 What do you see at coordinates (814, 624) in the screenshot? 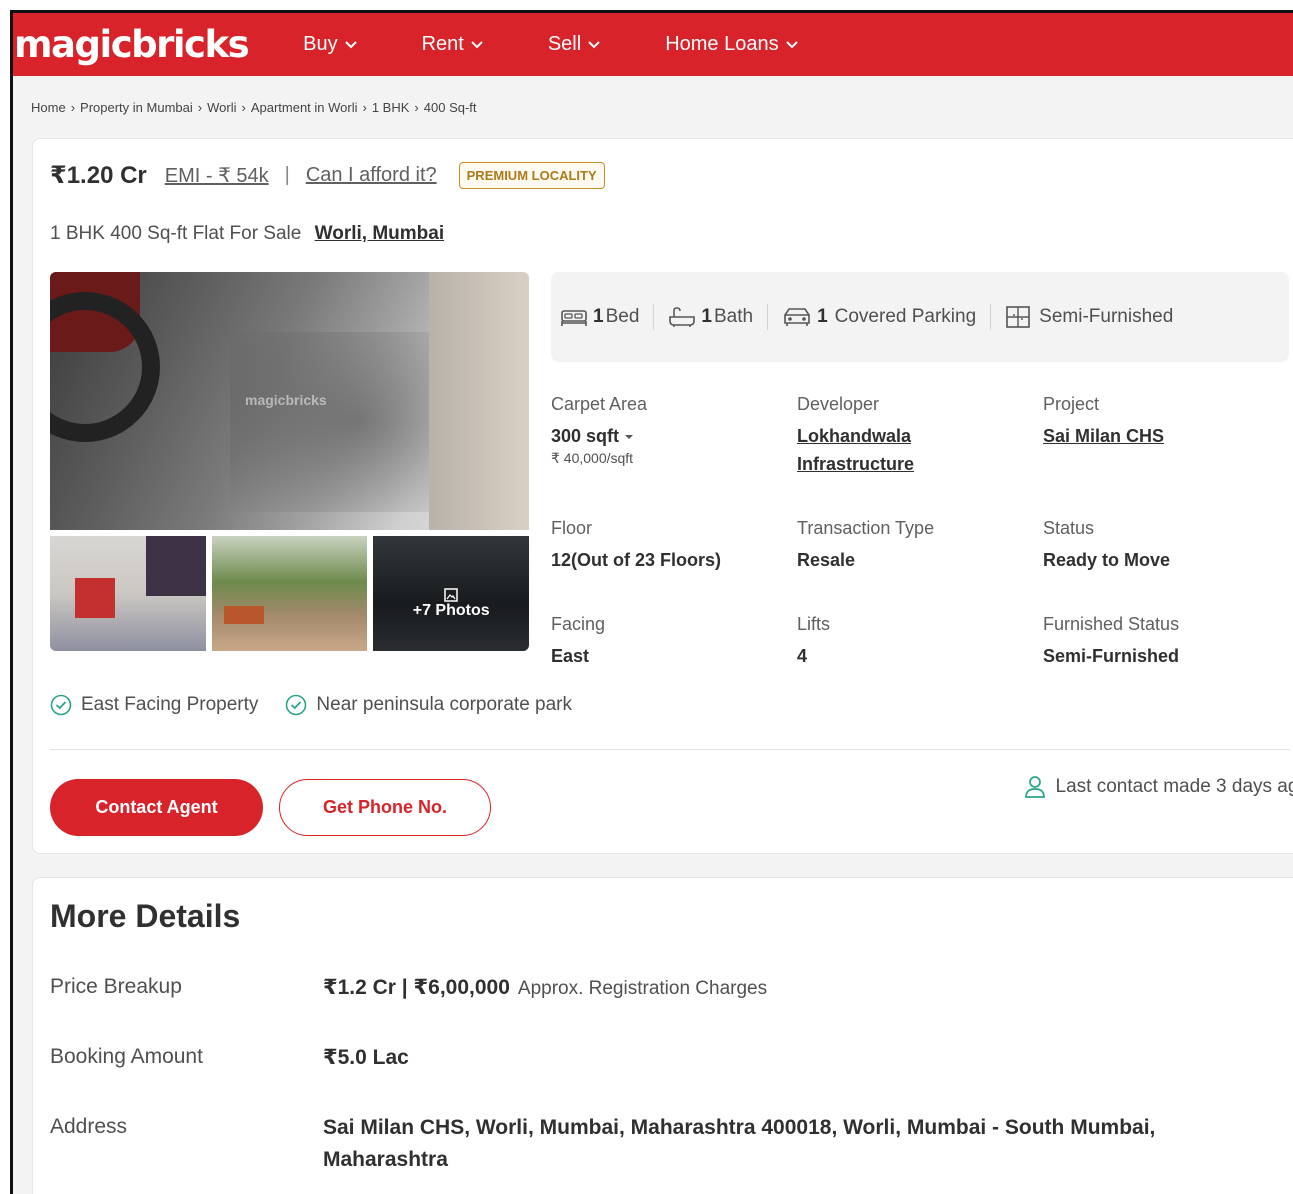
I see `detail-label: Lifts` at bounding box center [814, 624].